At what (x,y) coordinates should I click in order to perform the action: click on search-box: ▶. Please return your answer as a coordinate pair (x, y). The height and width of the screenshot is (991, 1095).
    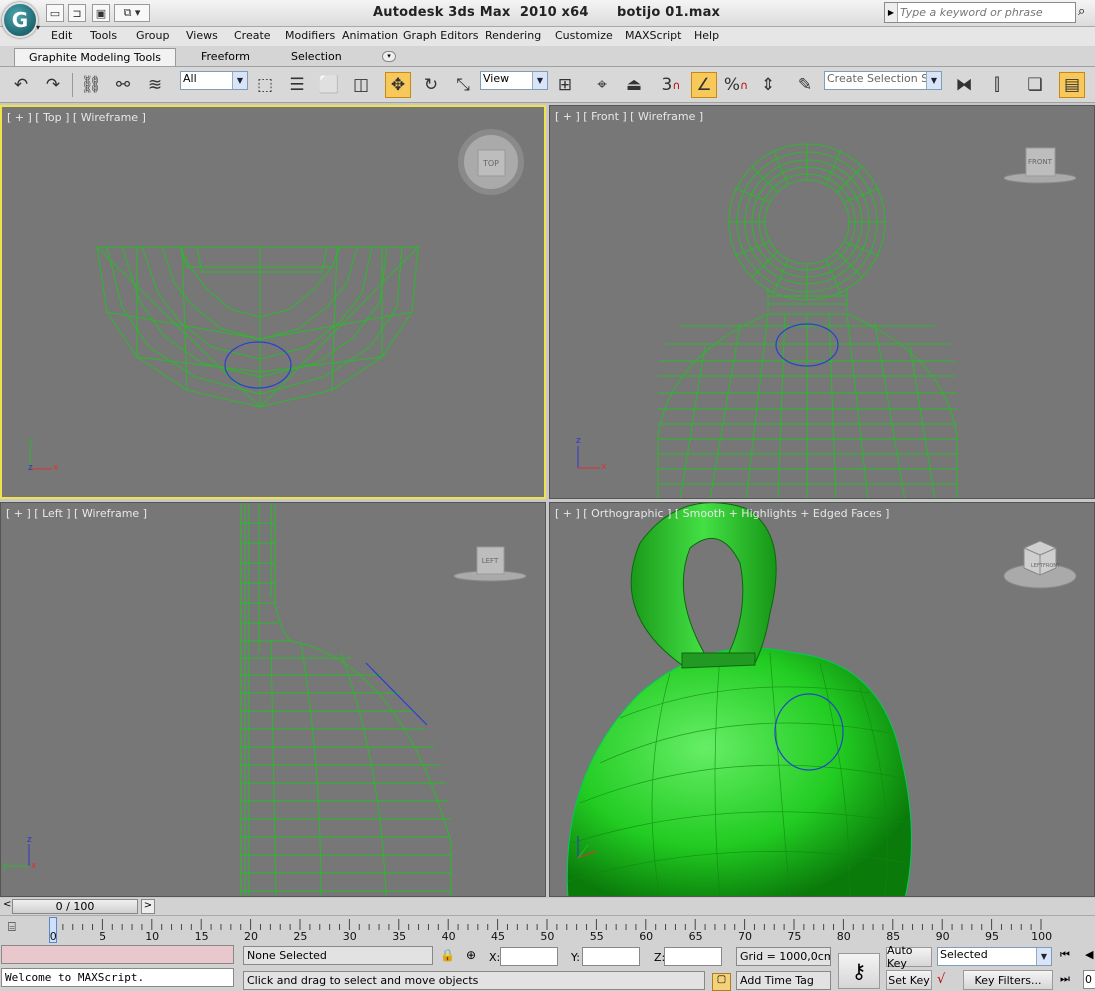
    Looking at the image, I should click on (980, 12).